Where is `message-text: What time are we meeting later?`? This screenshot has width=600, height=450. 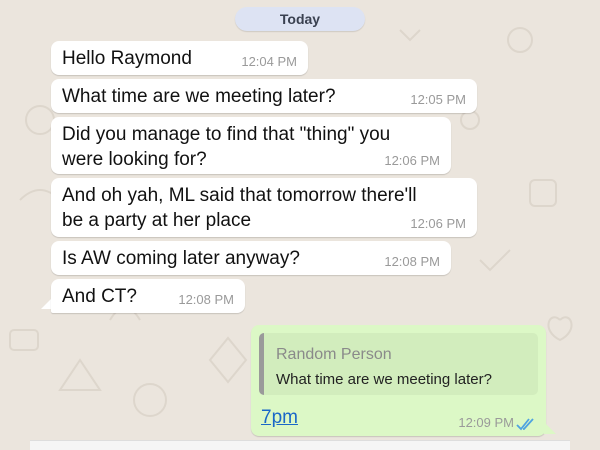
message-text: What time are we meeting later? is located at coordinates (199, 96).